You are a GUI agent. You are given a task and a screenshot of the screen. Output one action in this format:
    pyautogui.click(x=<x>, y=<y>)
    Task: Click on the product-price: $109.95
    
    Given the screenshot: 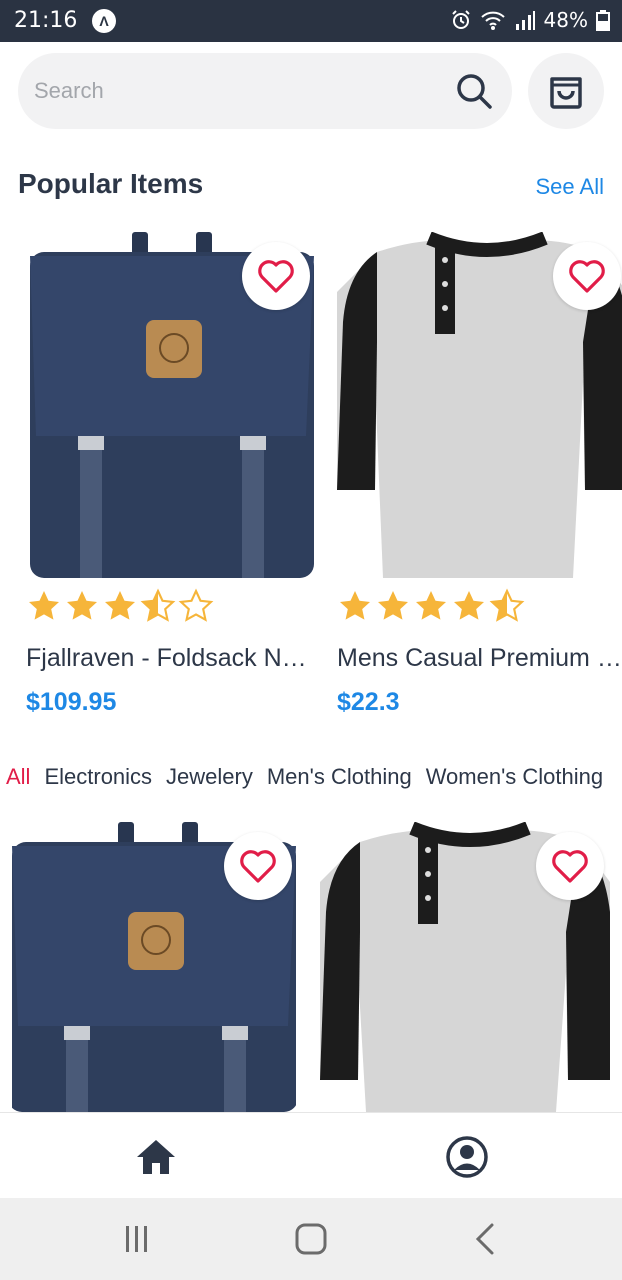 What is the action you would take?
    pyautogui.click(x=71, y=702)
    